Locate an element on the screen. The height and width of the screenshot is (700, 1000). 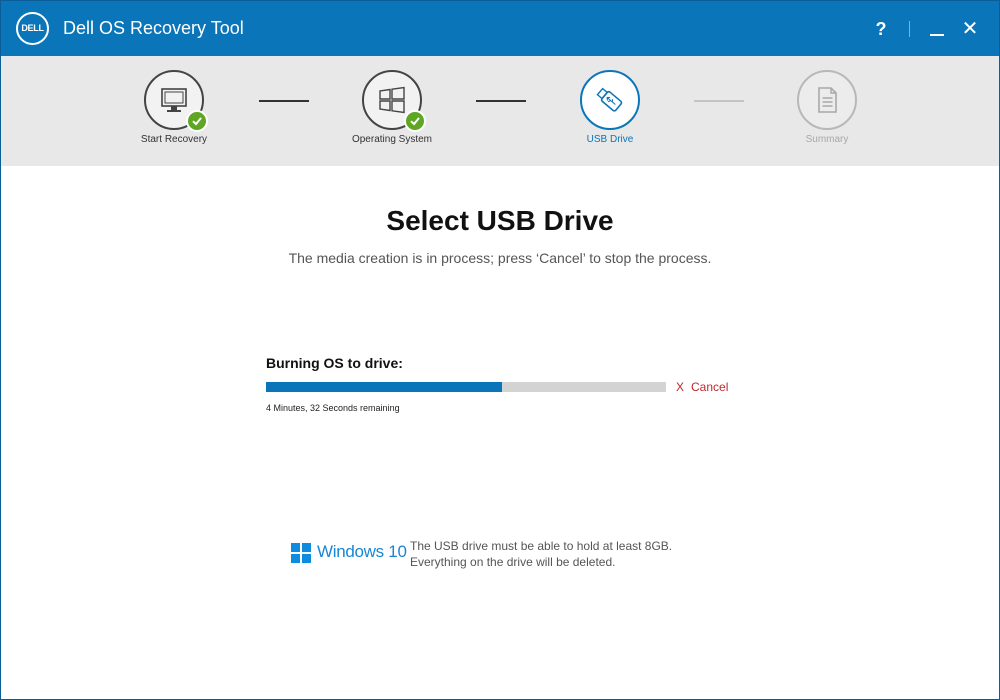
step-summary: Summary is located at coordinates (827, 115).